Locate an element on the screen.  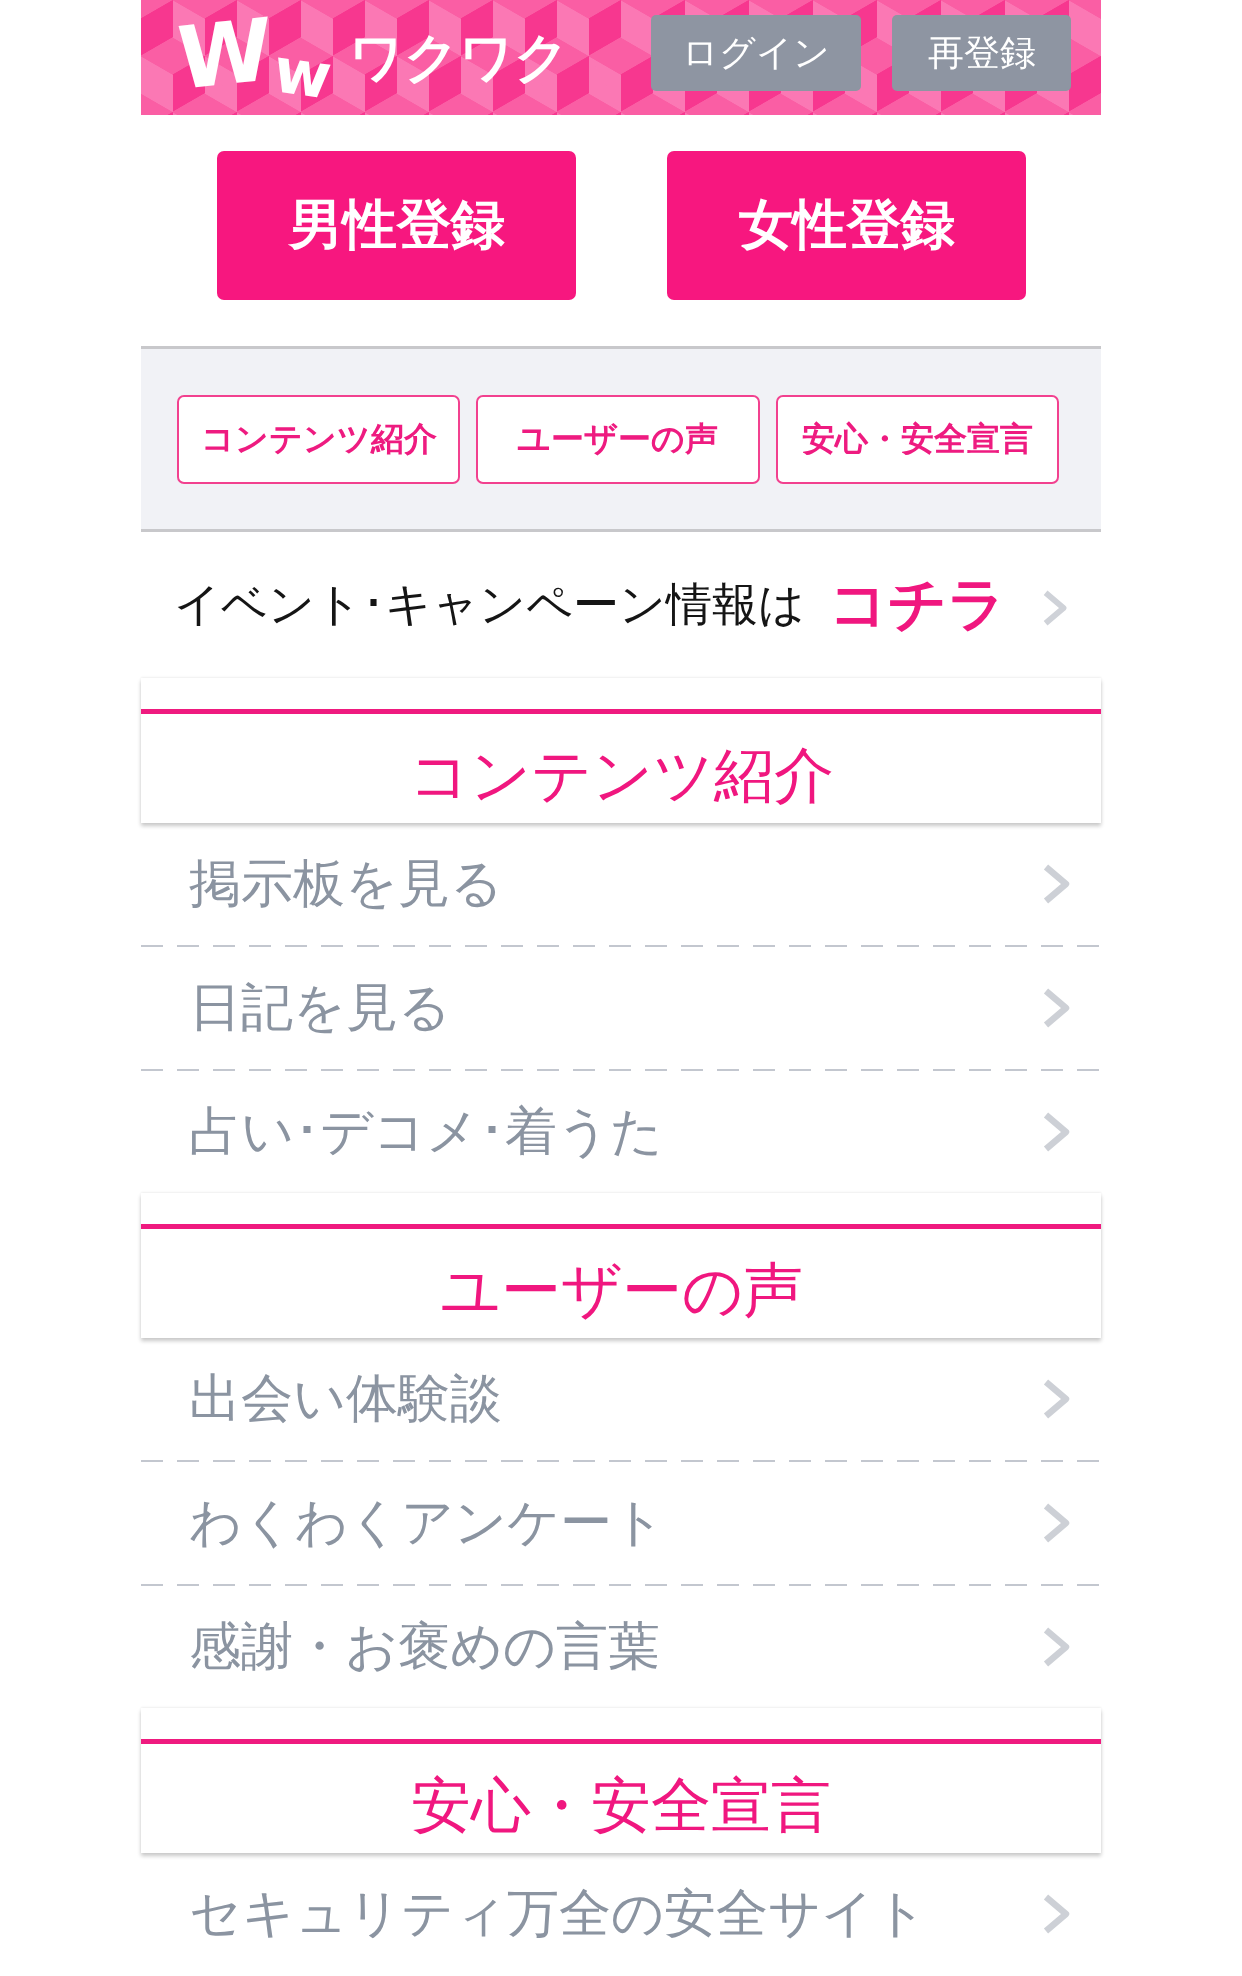
menu-item: 掲示板を見る is located at coordinates (621, 884).